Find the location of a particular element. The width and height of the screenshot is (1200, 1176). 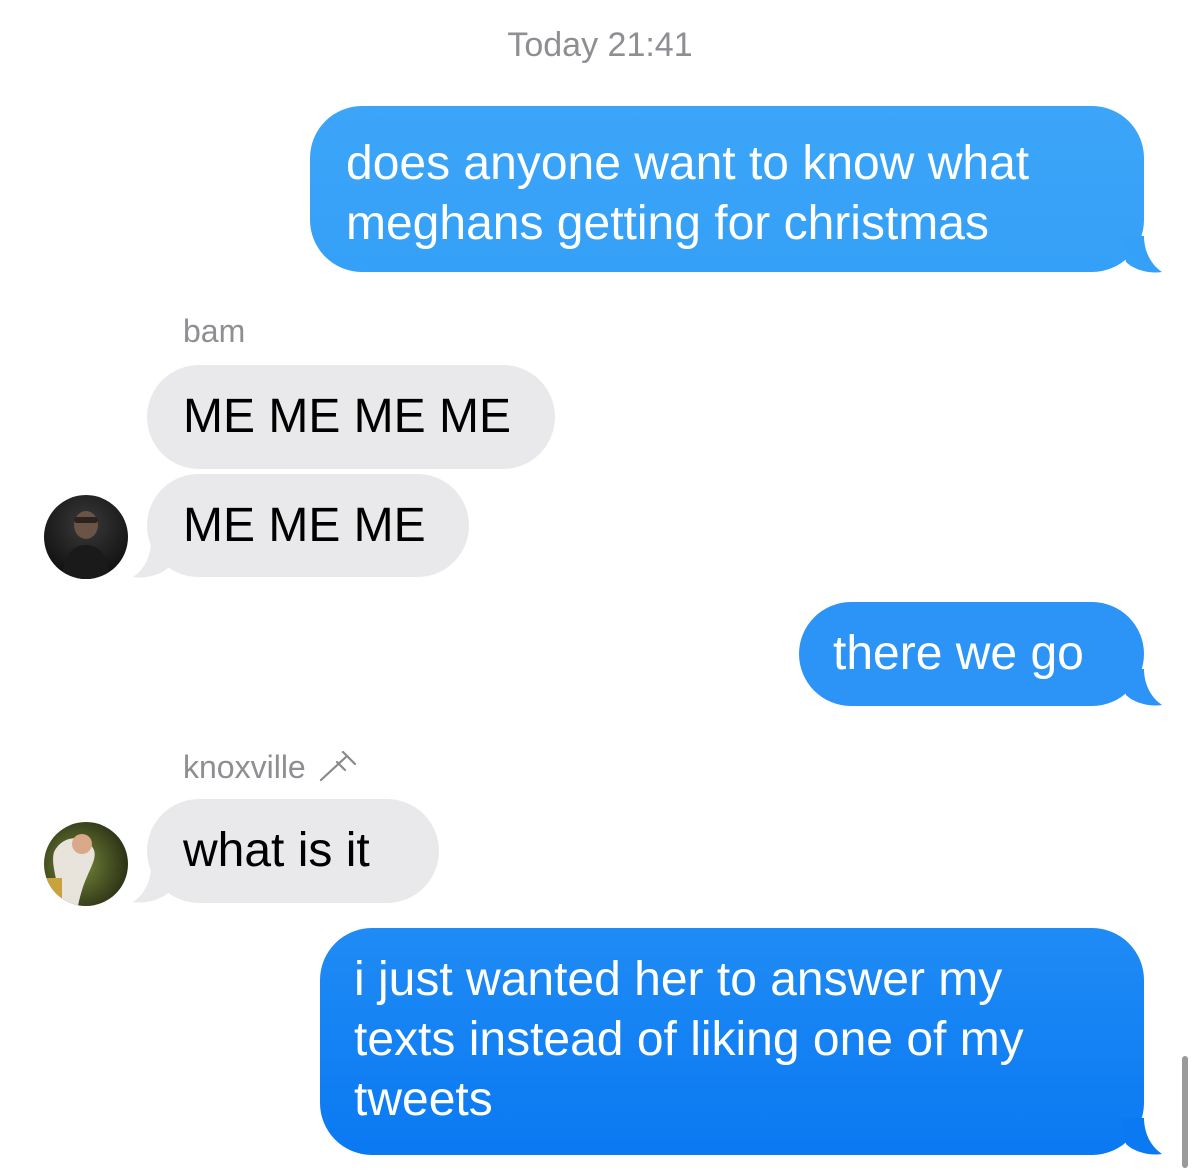

dark-portrait-avatar-icon is located at coordinates (86, 537).